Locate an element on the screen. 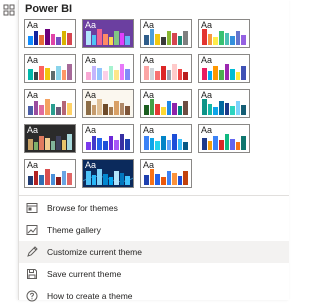  divider is located at coordinates (154, 195).